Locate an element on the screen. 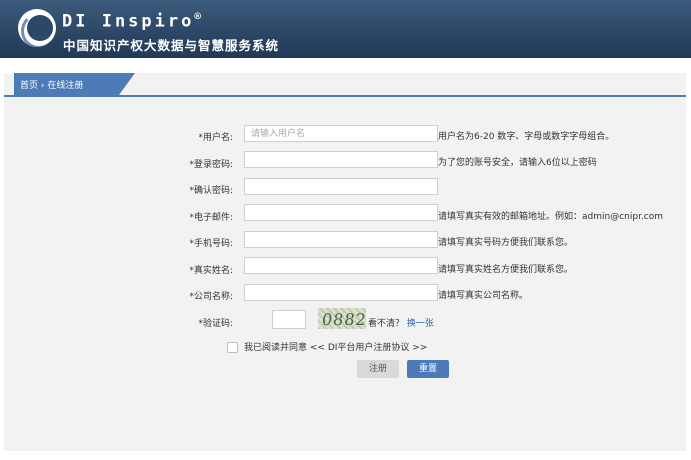 This screenshot has height=460, width=691. logo-icon is located at coordinates (37, 28).